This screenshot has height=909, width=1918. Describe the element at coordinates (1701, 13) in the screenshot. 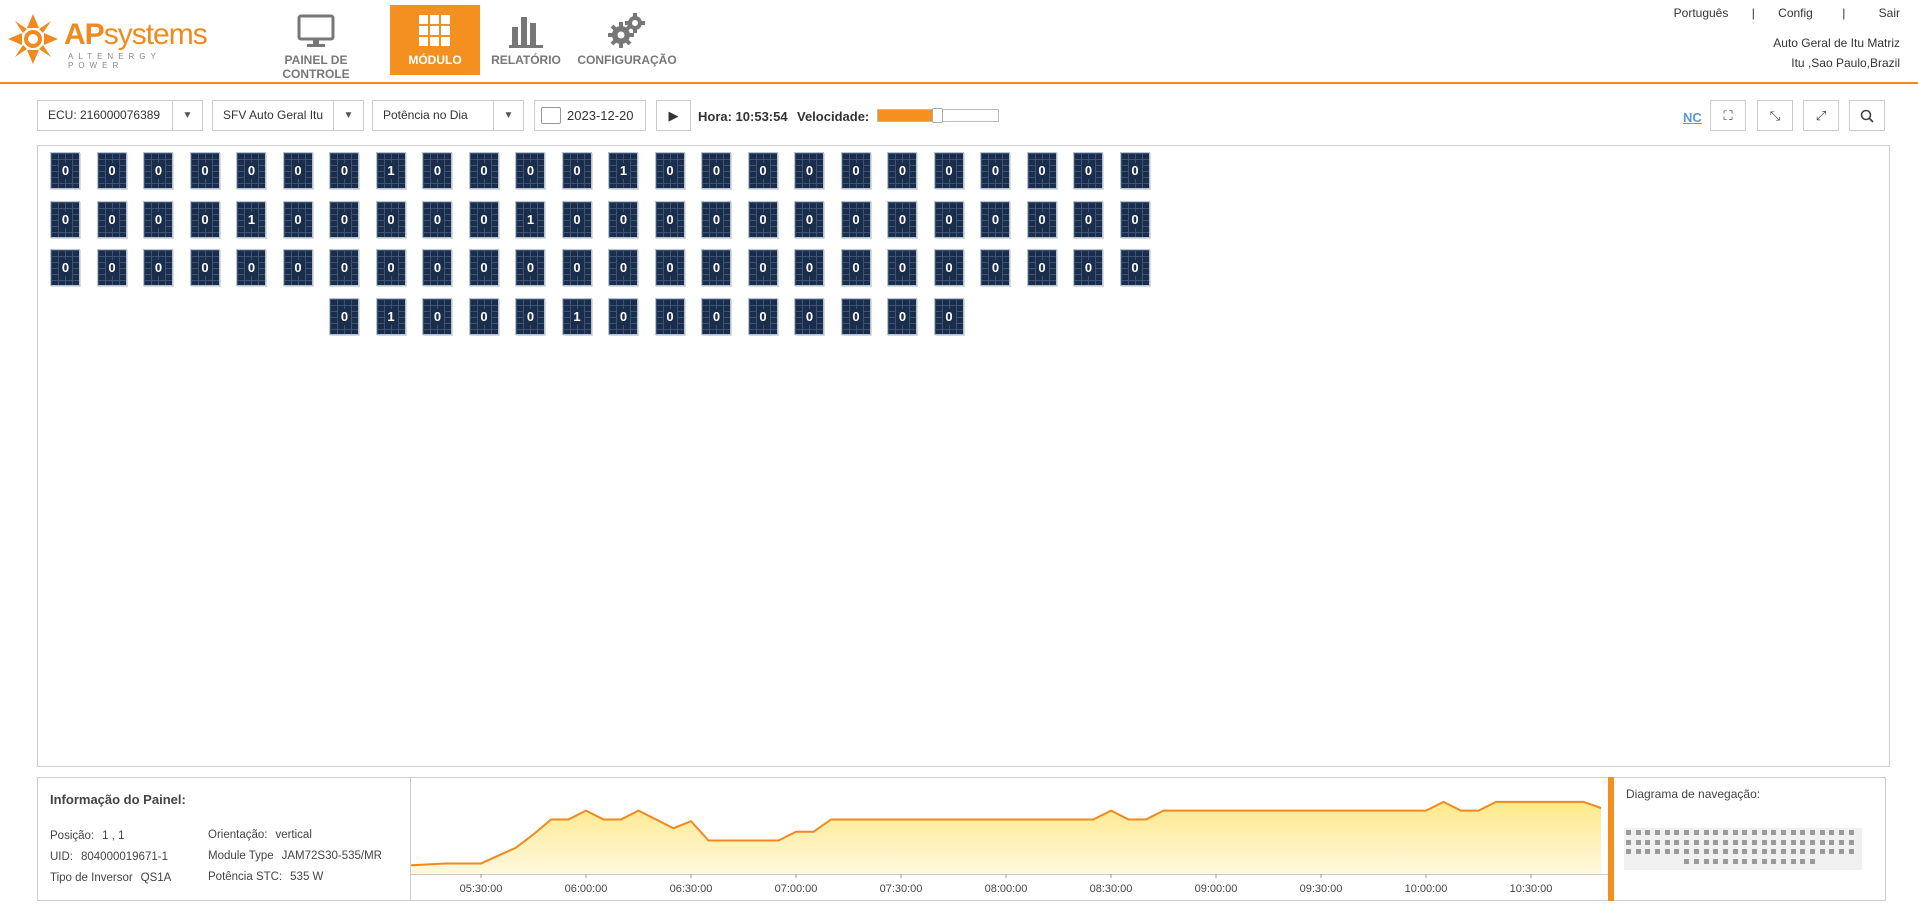

I see `language-link: Português` at that location.